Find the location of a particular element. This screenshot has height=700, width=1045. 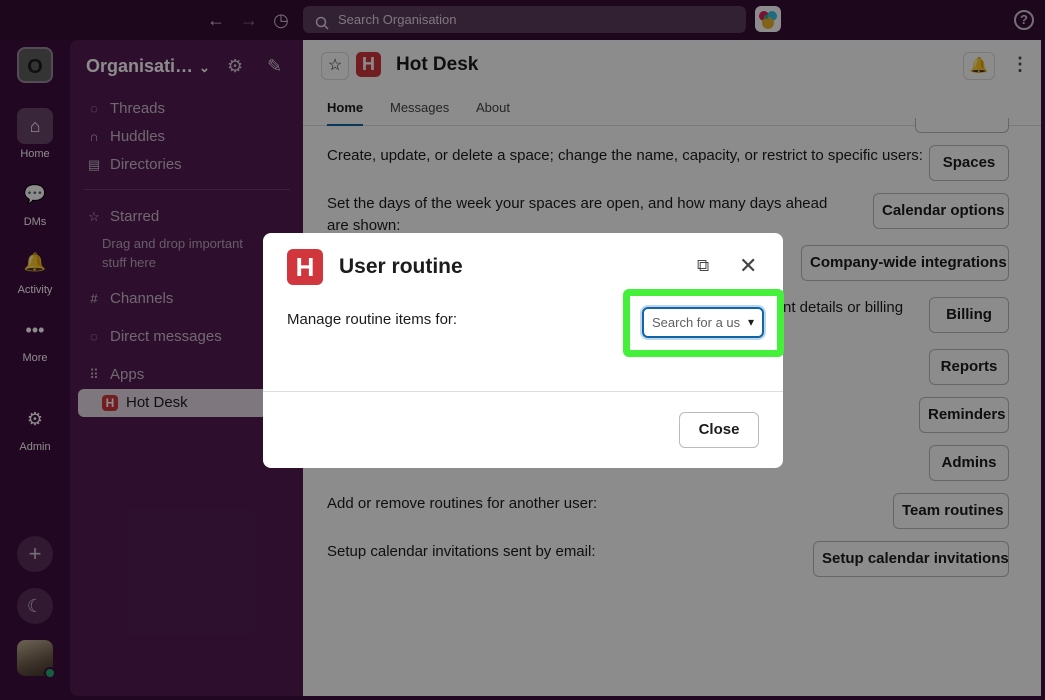

chevron-down-icon: ▾ is located at coordinates (750, 322).